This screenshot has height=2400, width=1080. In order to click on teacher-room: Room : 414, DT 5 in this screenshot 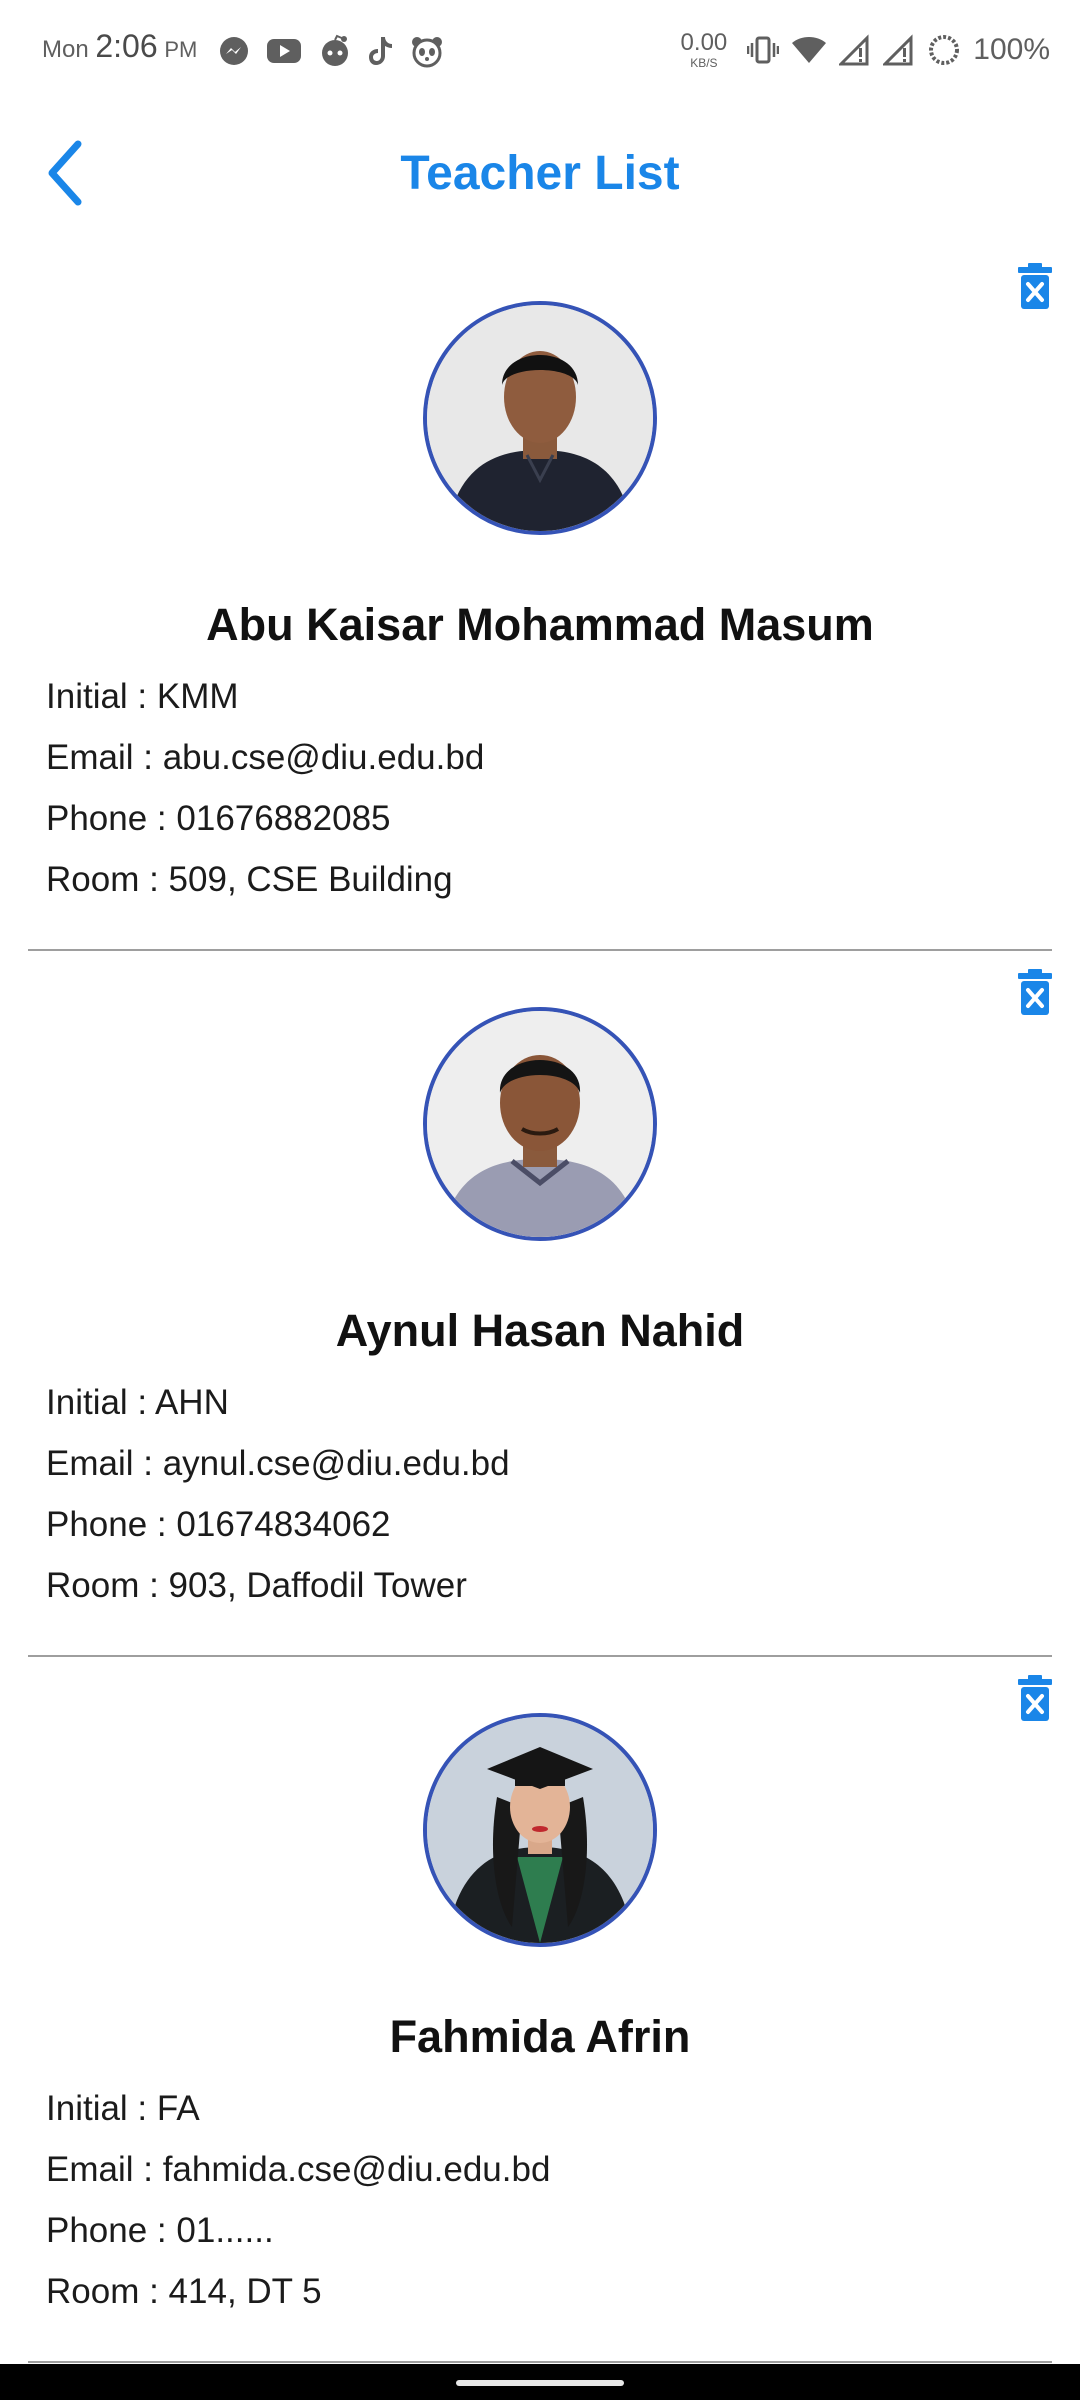, I will do `click(184, 2292)`.